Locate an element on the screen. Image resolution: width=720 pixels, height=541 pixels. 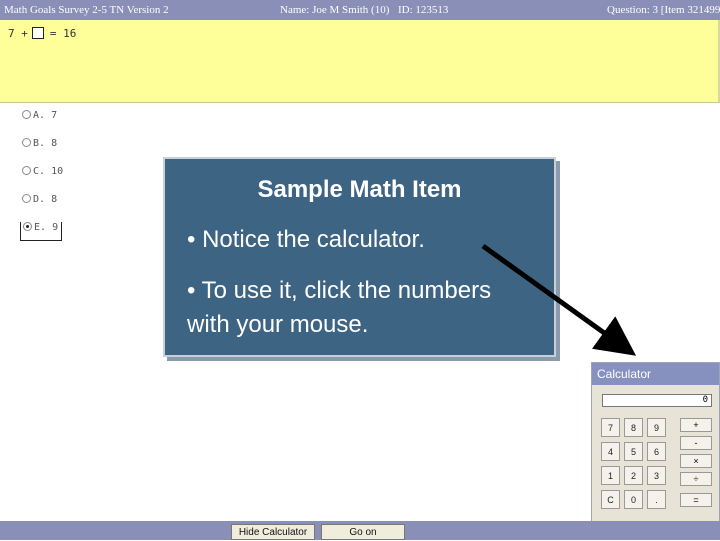
option-a: A. 7 is located at coordinates (39, 118).